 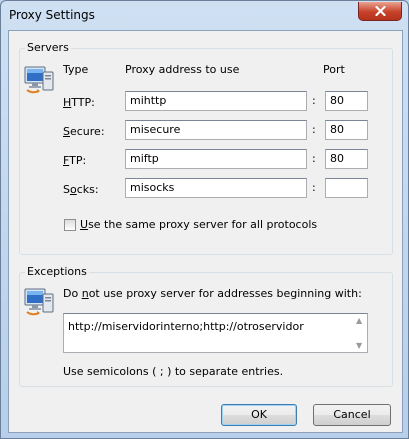 I want to click on ok-button: OK, so click(x=259, y=415).